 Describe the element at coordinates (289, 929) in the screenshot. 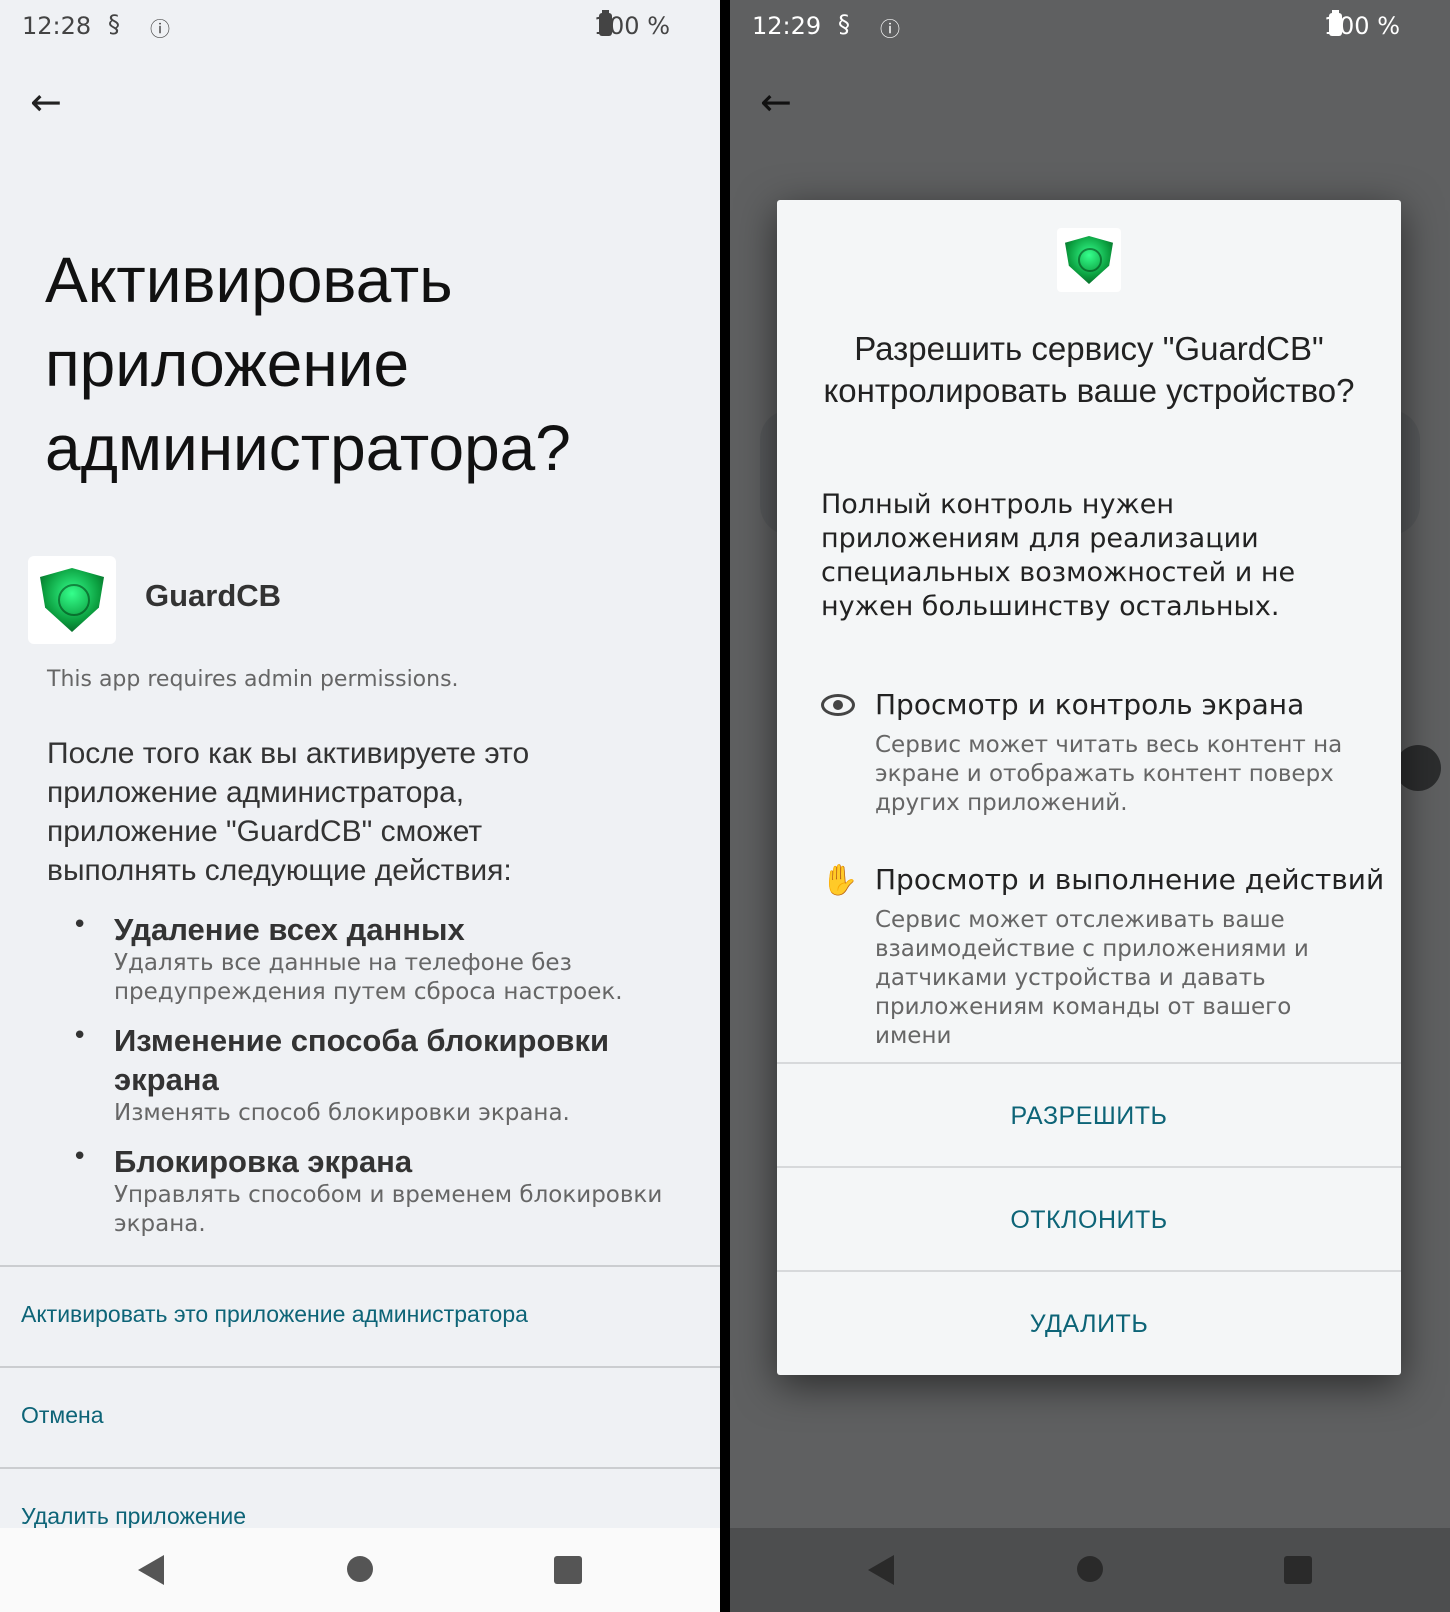

I see `policy-title: Удаление всех данных` at that location.